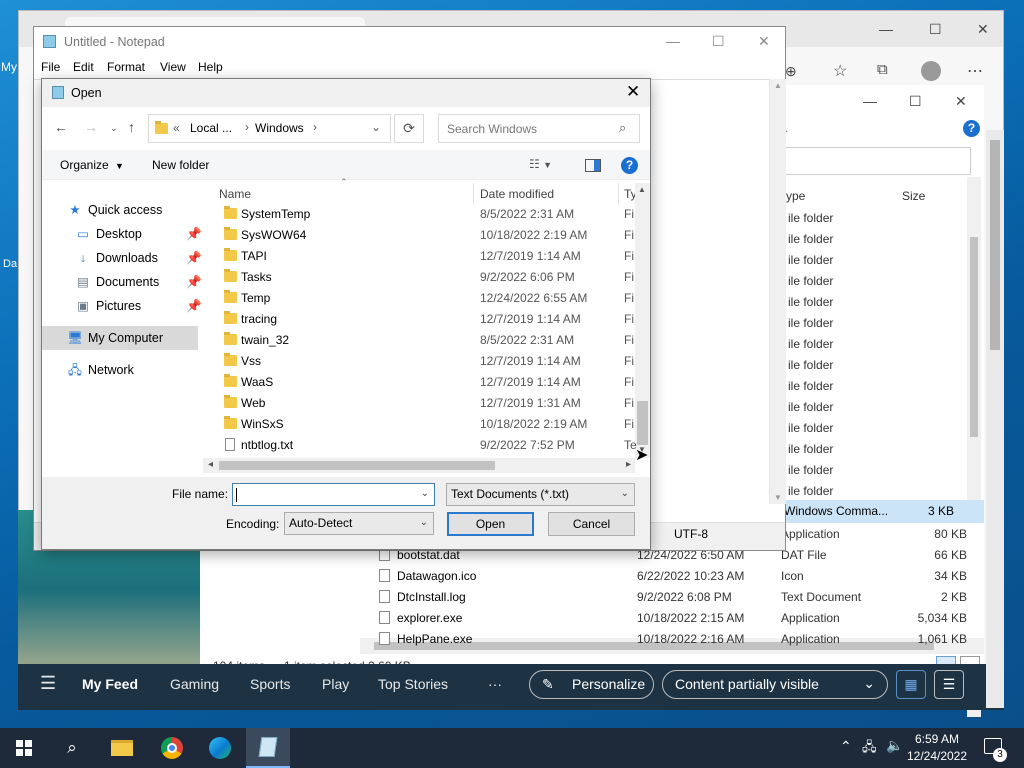 This screenshot has width=1024, height=768. What do you see at coordinates (143, 370) in the screenshot?
I see `nav-network: 🖧 Network` at bounding box center [143, 370].